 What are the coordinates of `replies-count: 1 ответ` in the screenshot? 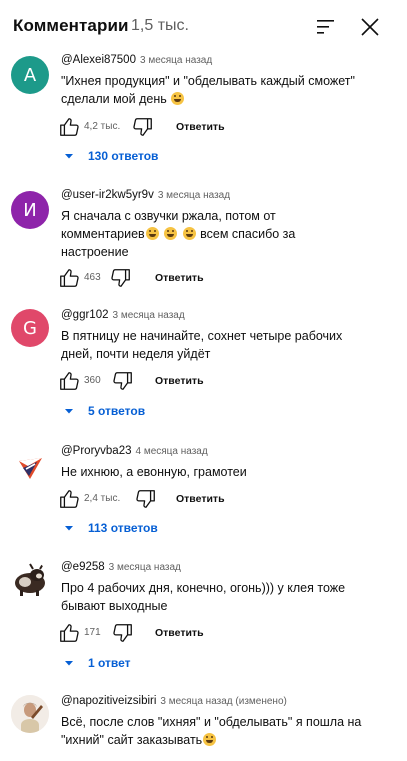 It's located at (109, 663).